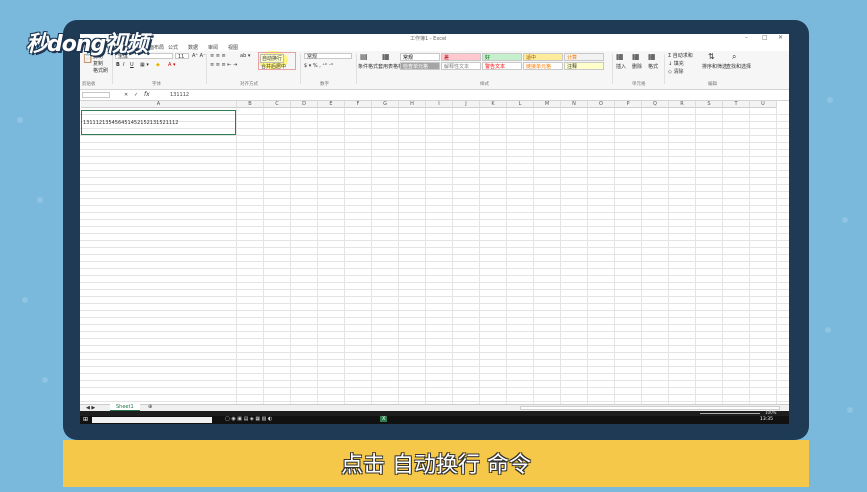 The height and width of the screenshot is (492, 867). What do you see at coordinates (213, 47) in the screenshot?
I see `tab-review: 审阅` at bounding box center [213, 47].